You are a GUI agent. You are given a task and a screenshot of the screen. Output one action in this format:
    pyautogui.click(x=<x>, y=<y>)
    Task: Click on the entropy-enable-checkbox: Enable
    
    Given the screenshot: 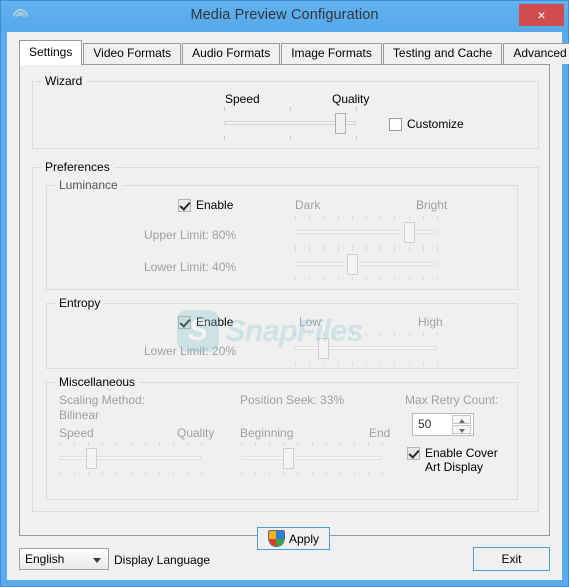 What is the action you would take?
    pyautogui.click(x=205, y=322)
    